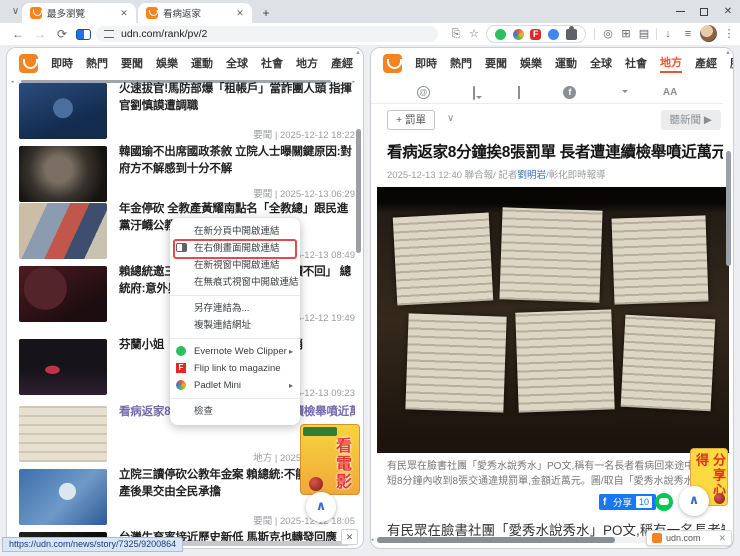  Describe the element at coordinates (680, 11) in the screenshot. I see `minimize-button` at that location.